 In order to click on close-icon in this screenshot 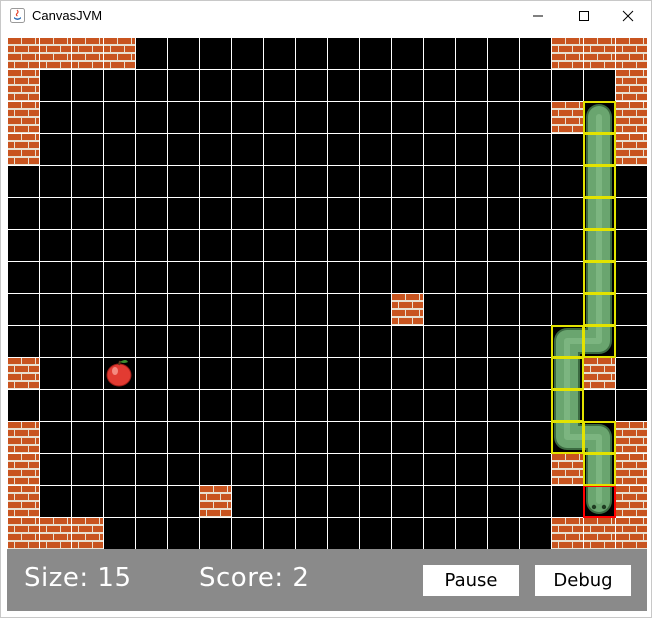, I will do `click(628, 16)`.